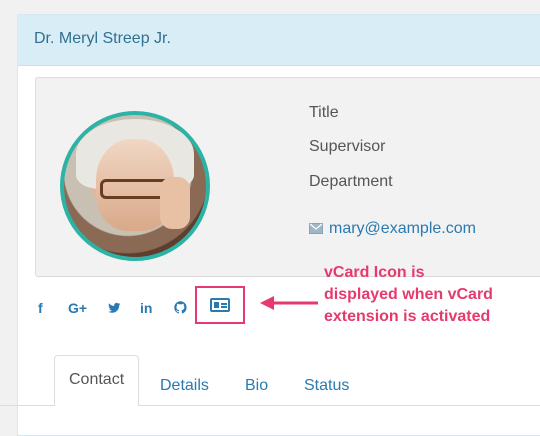 Image resolution: width=540 pixels, height=436 pixels. I want to click on email-text: mary@example.com, so click(402, 228).